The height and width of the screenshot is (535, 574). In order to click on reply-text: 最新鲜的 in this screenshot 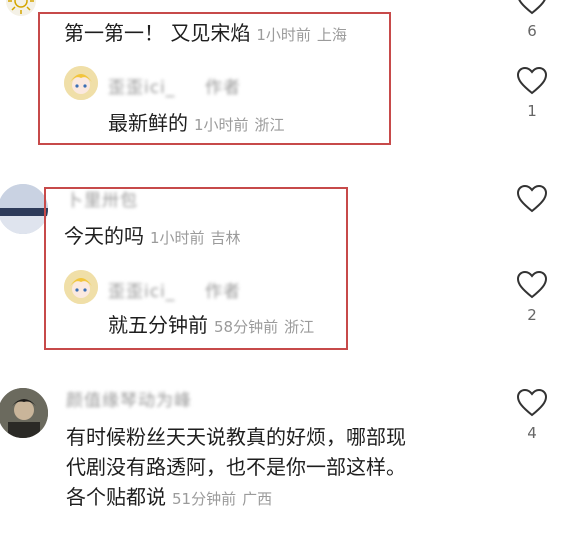, I will do `click(148, 123)`.